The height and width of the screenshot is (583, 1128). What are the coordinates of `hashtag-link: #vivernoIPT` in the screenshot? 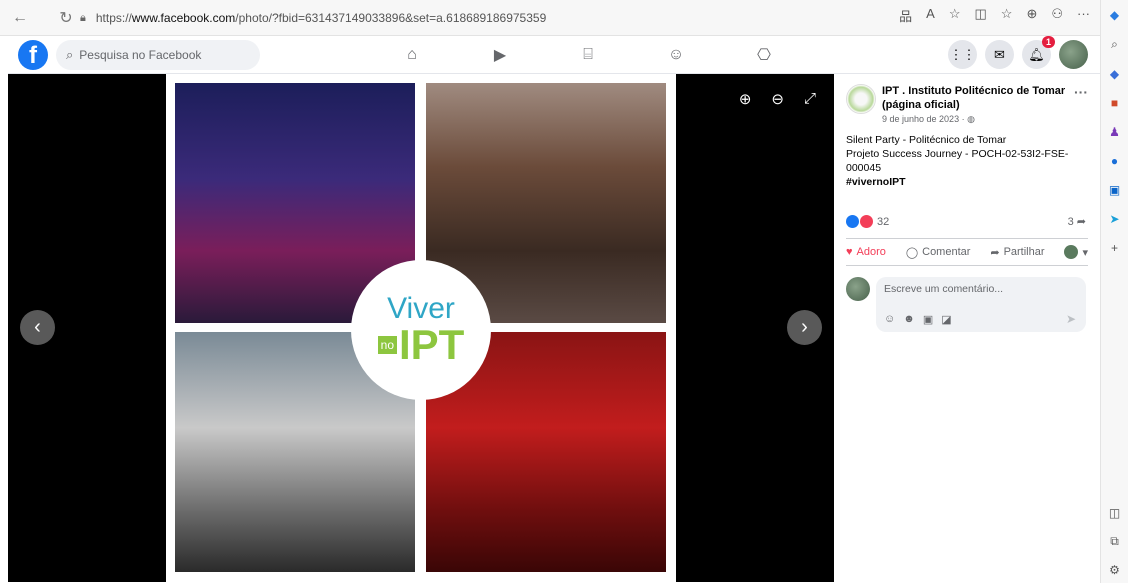 It's located at (967, 182).